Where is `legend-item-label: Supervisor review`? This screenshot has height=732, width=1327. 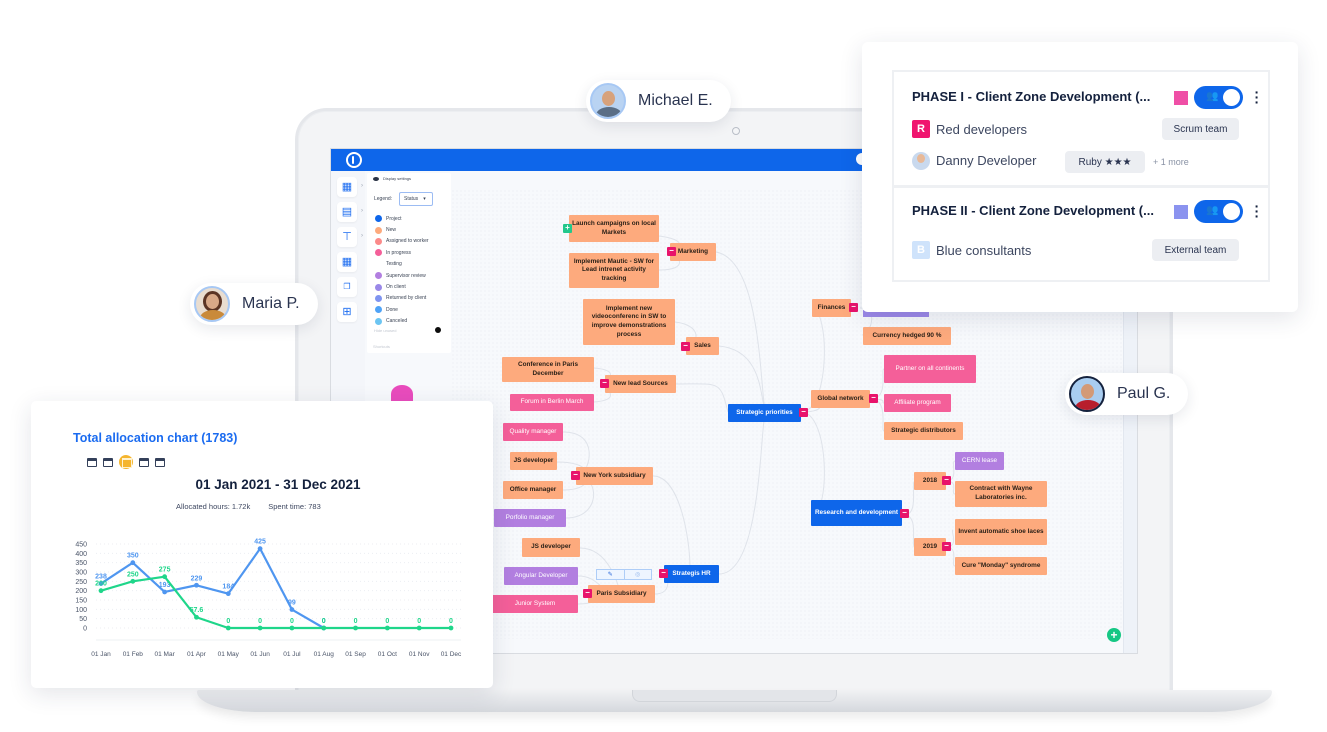
legend-item-label: Supervisor review is located at coordinates (406, 275).